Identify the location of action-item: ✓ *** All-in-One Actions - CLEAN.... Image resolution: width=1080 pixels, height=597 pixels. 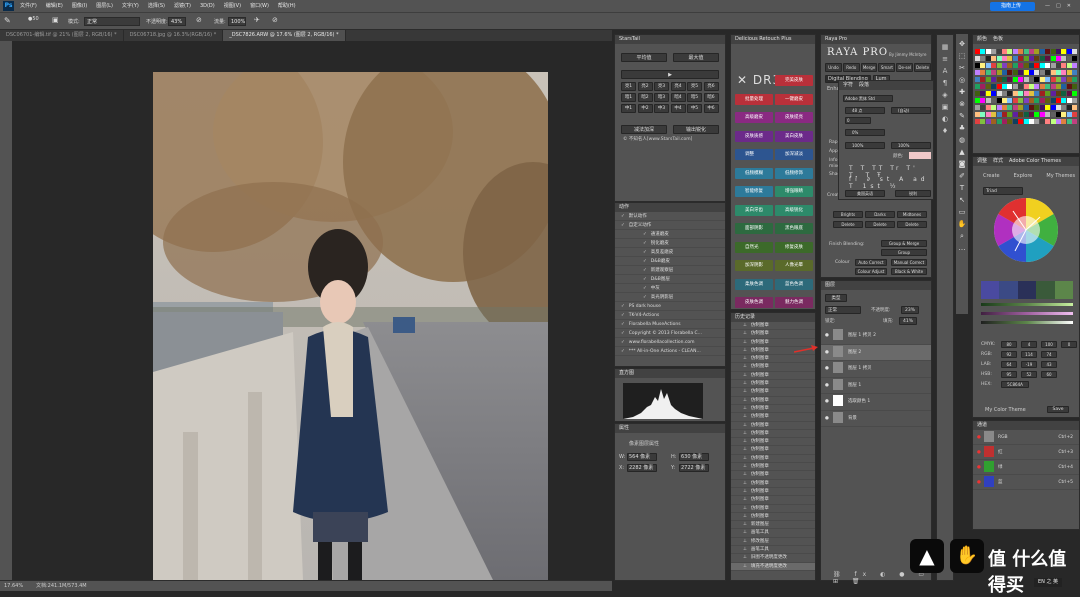
(670, 351).